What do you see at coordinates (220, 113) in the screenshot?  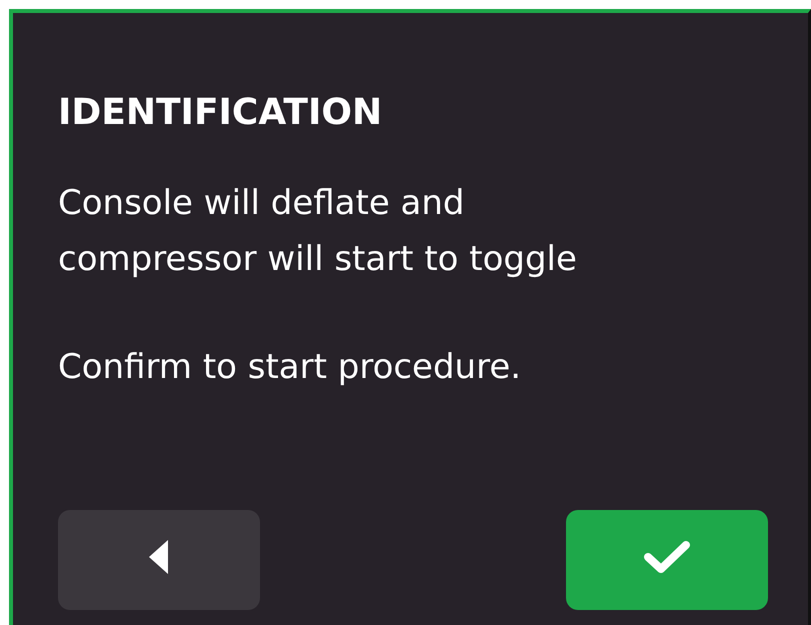 I see `screen-title: IDENTIFICATION` at bounding box center [220, 113].